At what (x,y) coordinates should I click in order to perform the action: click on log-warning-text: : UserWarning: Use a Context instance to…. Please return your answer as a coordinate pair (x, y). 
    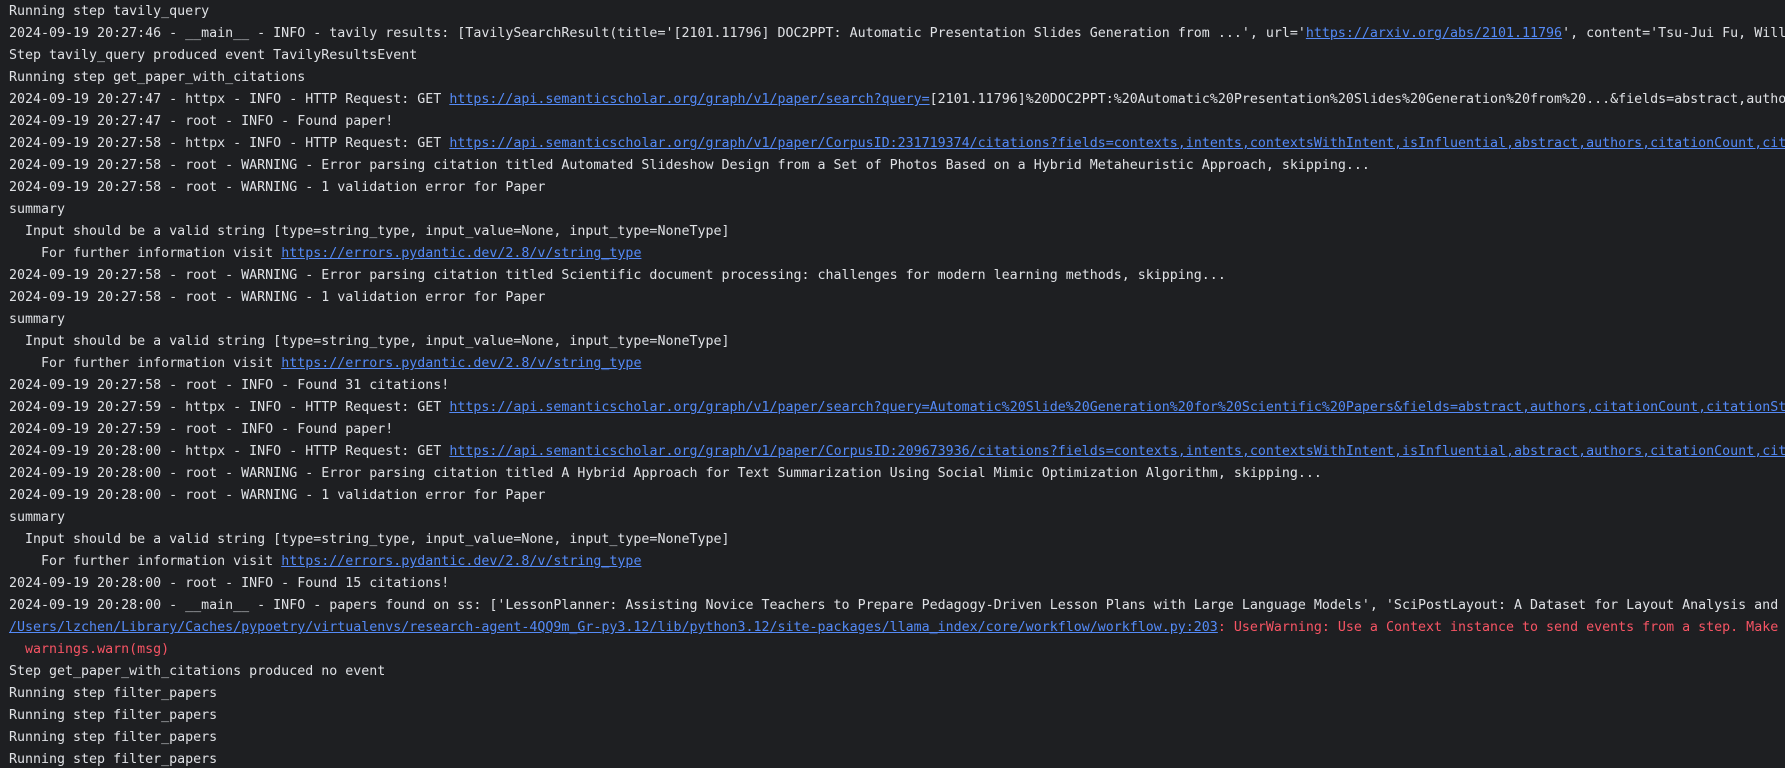
    Looking at the image, I should click on (1501, 627).